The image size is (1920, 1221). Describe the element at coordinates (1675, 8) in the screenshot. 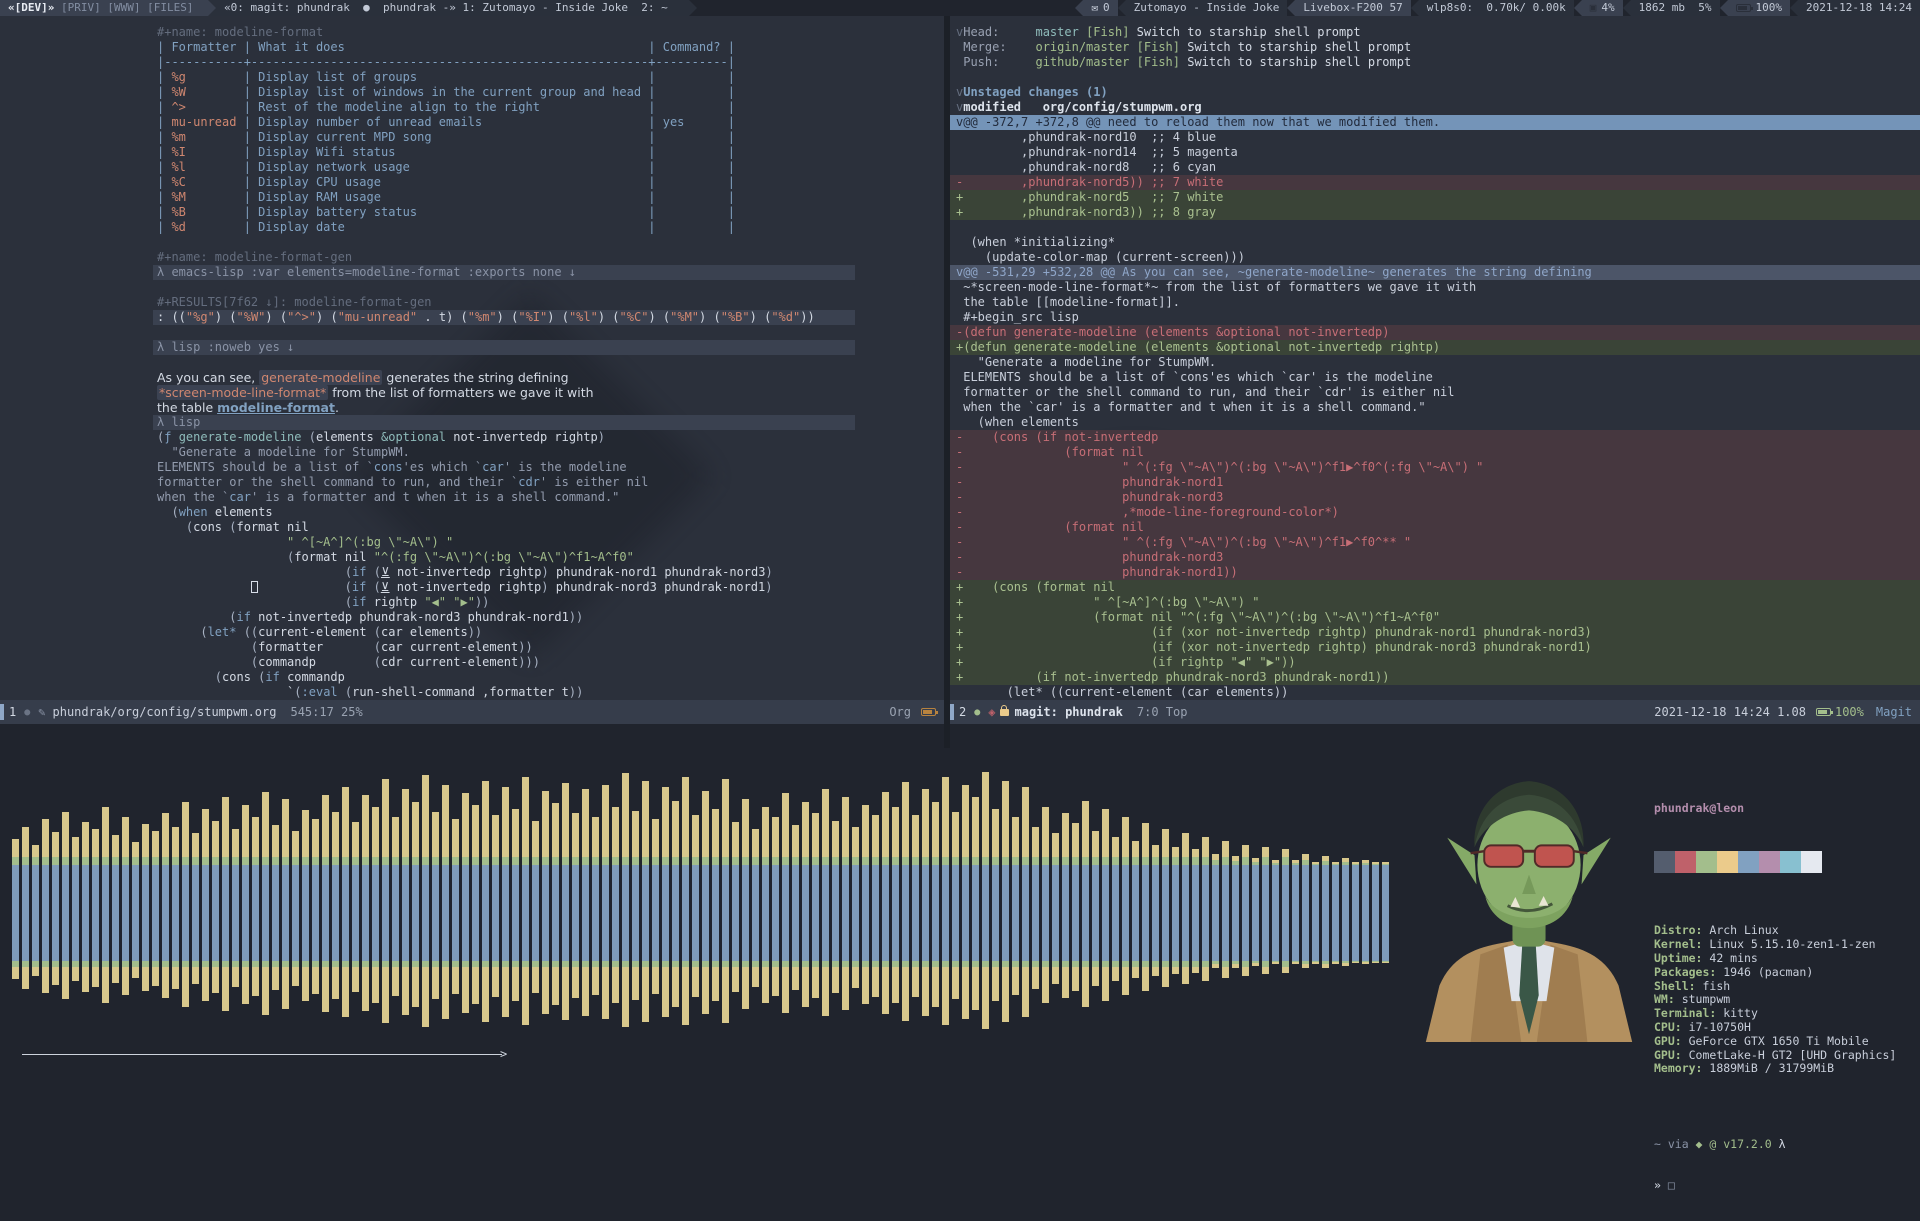

I see `status-segment: 1862 mb 5%` at that location.